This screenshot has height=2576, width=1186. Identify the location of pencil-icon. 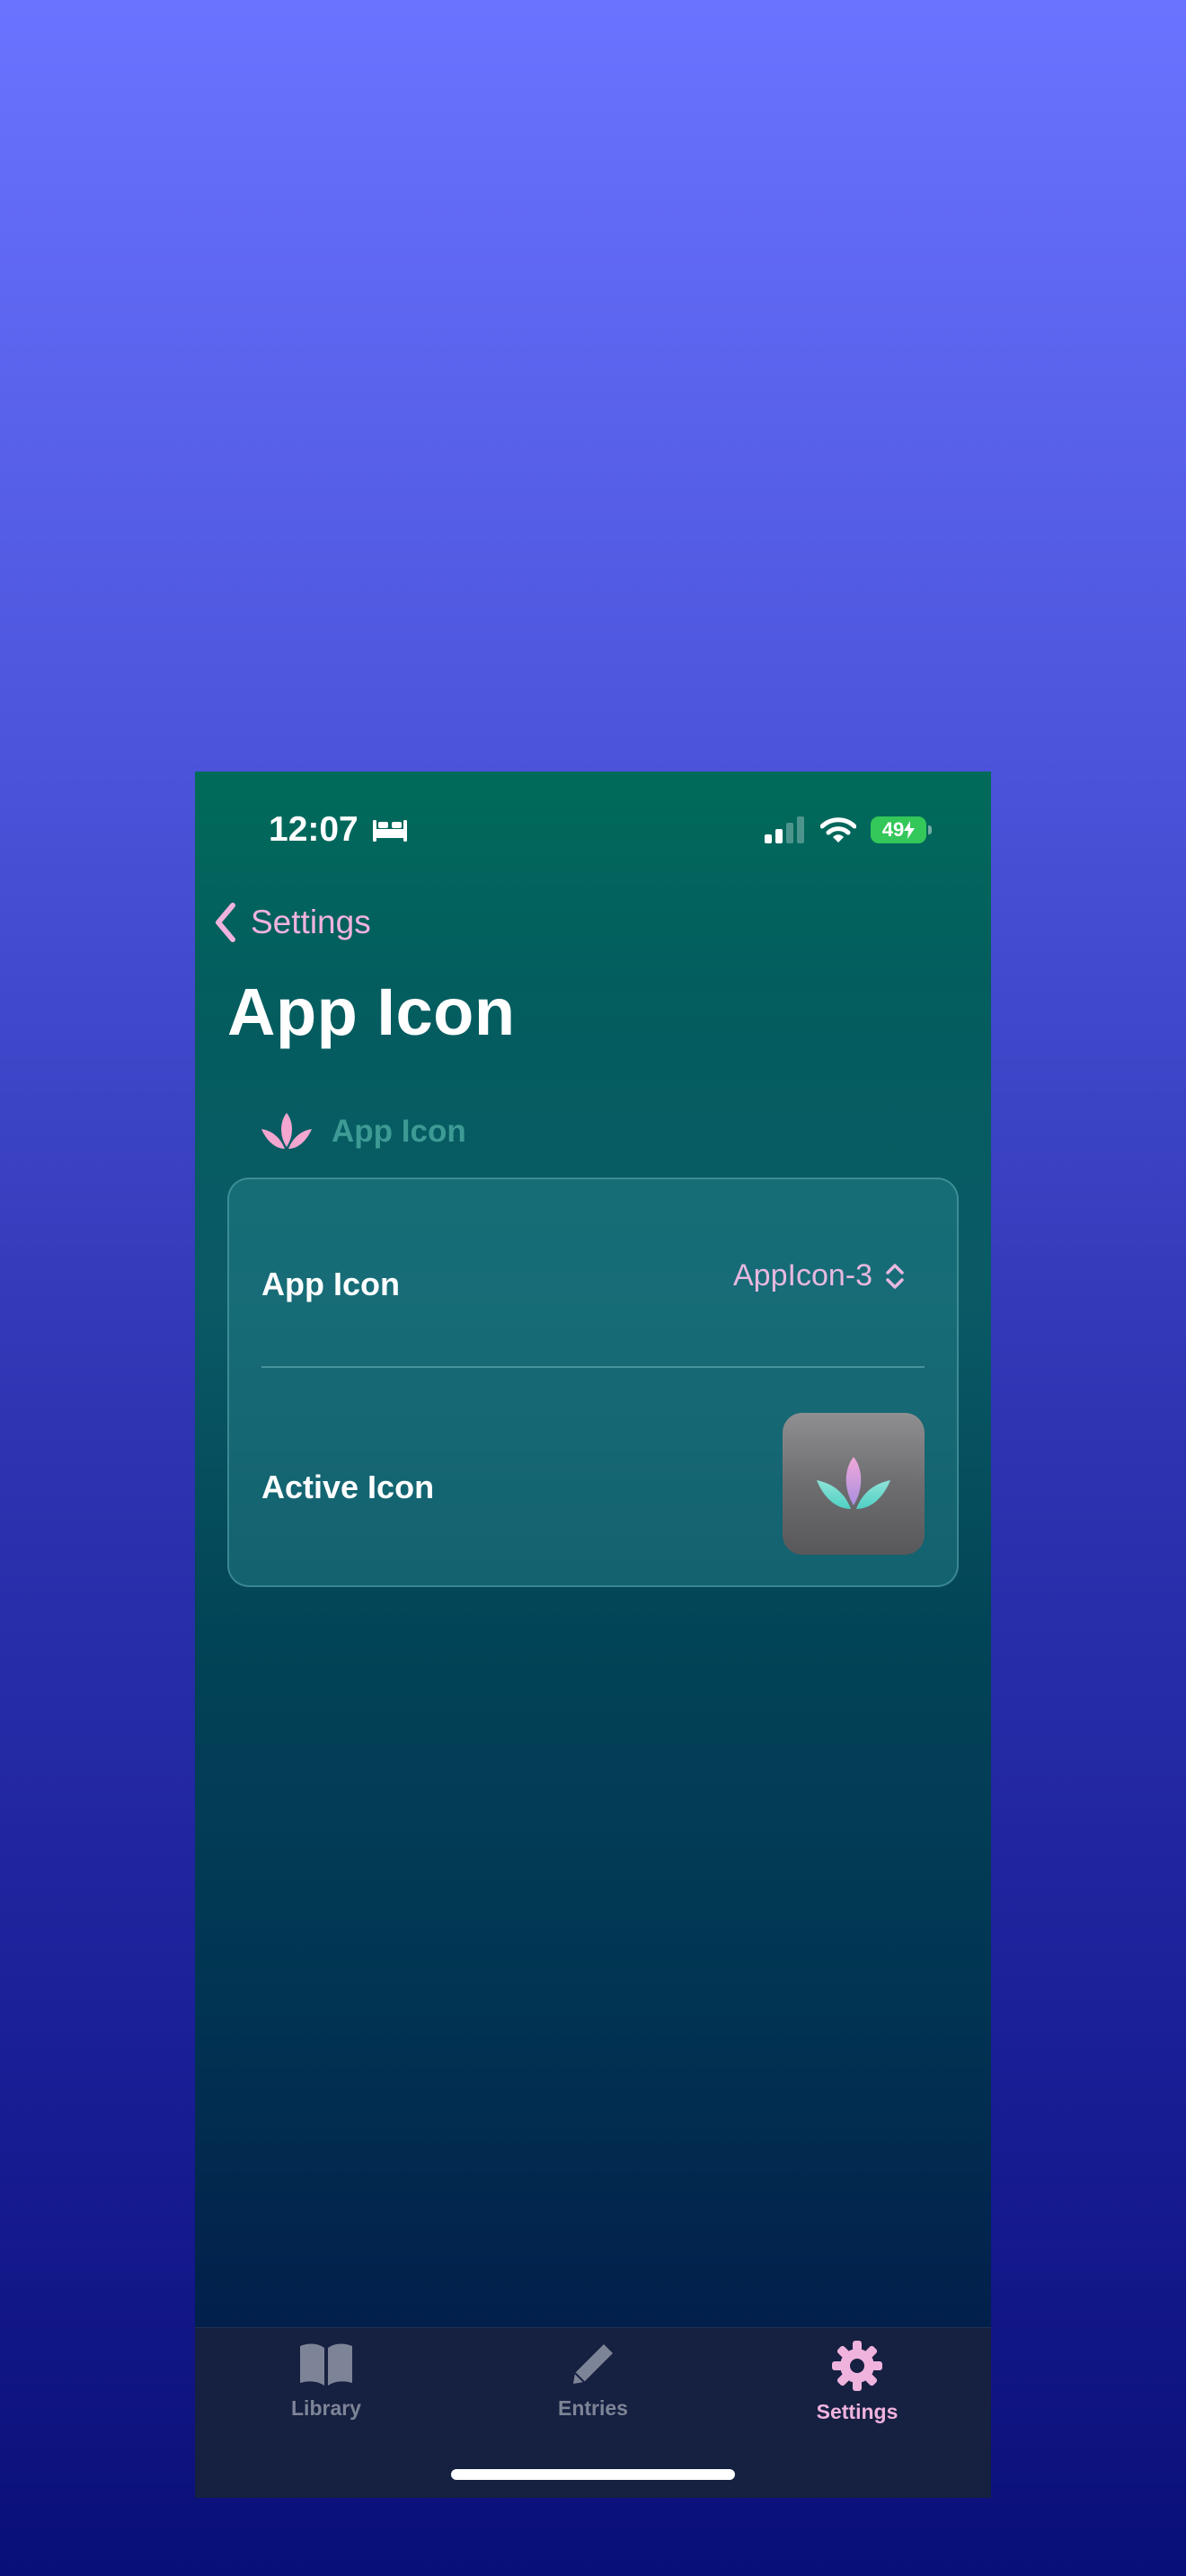
(593, 2364).